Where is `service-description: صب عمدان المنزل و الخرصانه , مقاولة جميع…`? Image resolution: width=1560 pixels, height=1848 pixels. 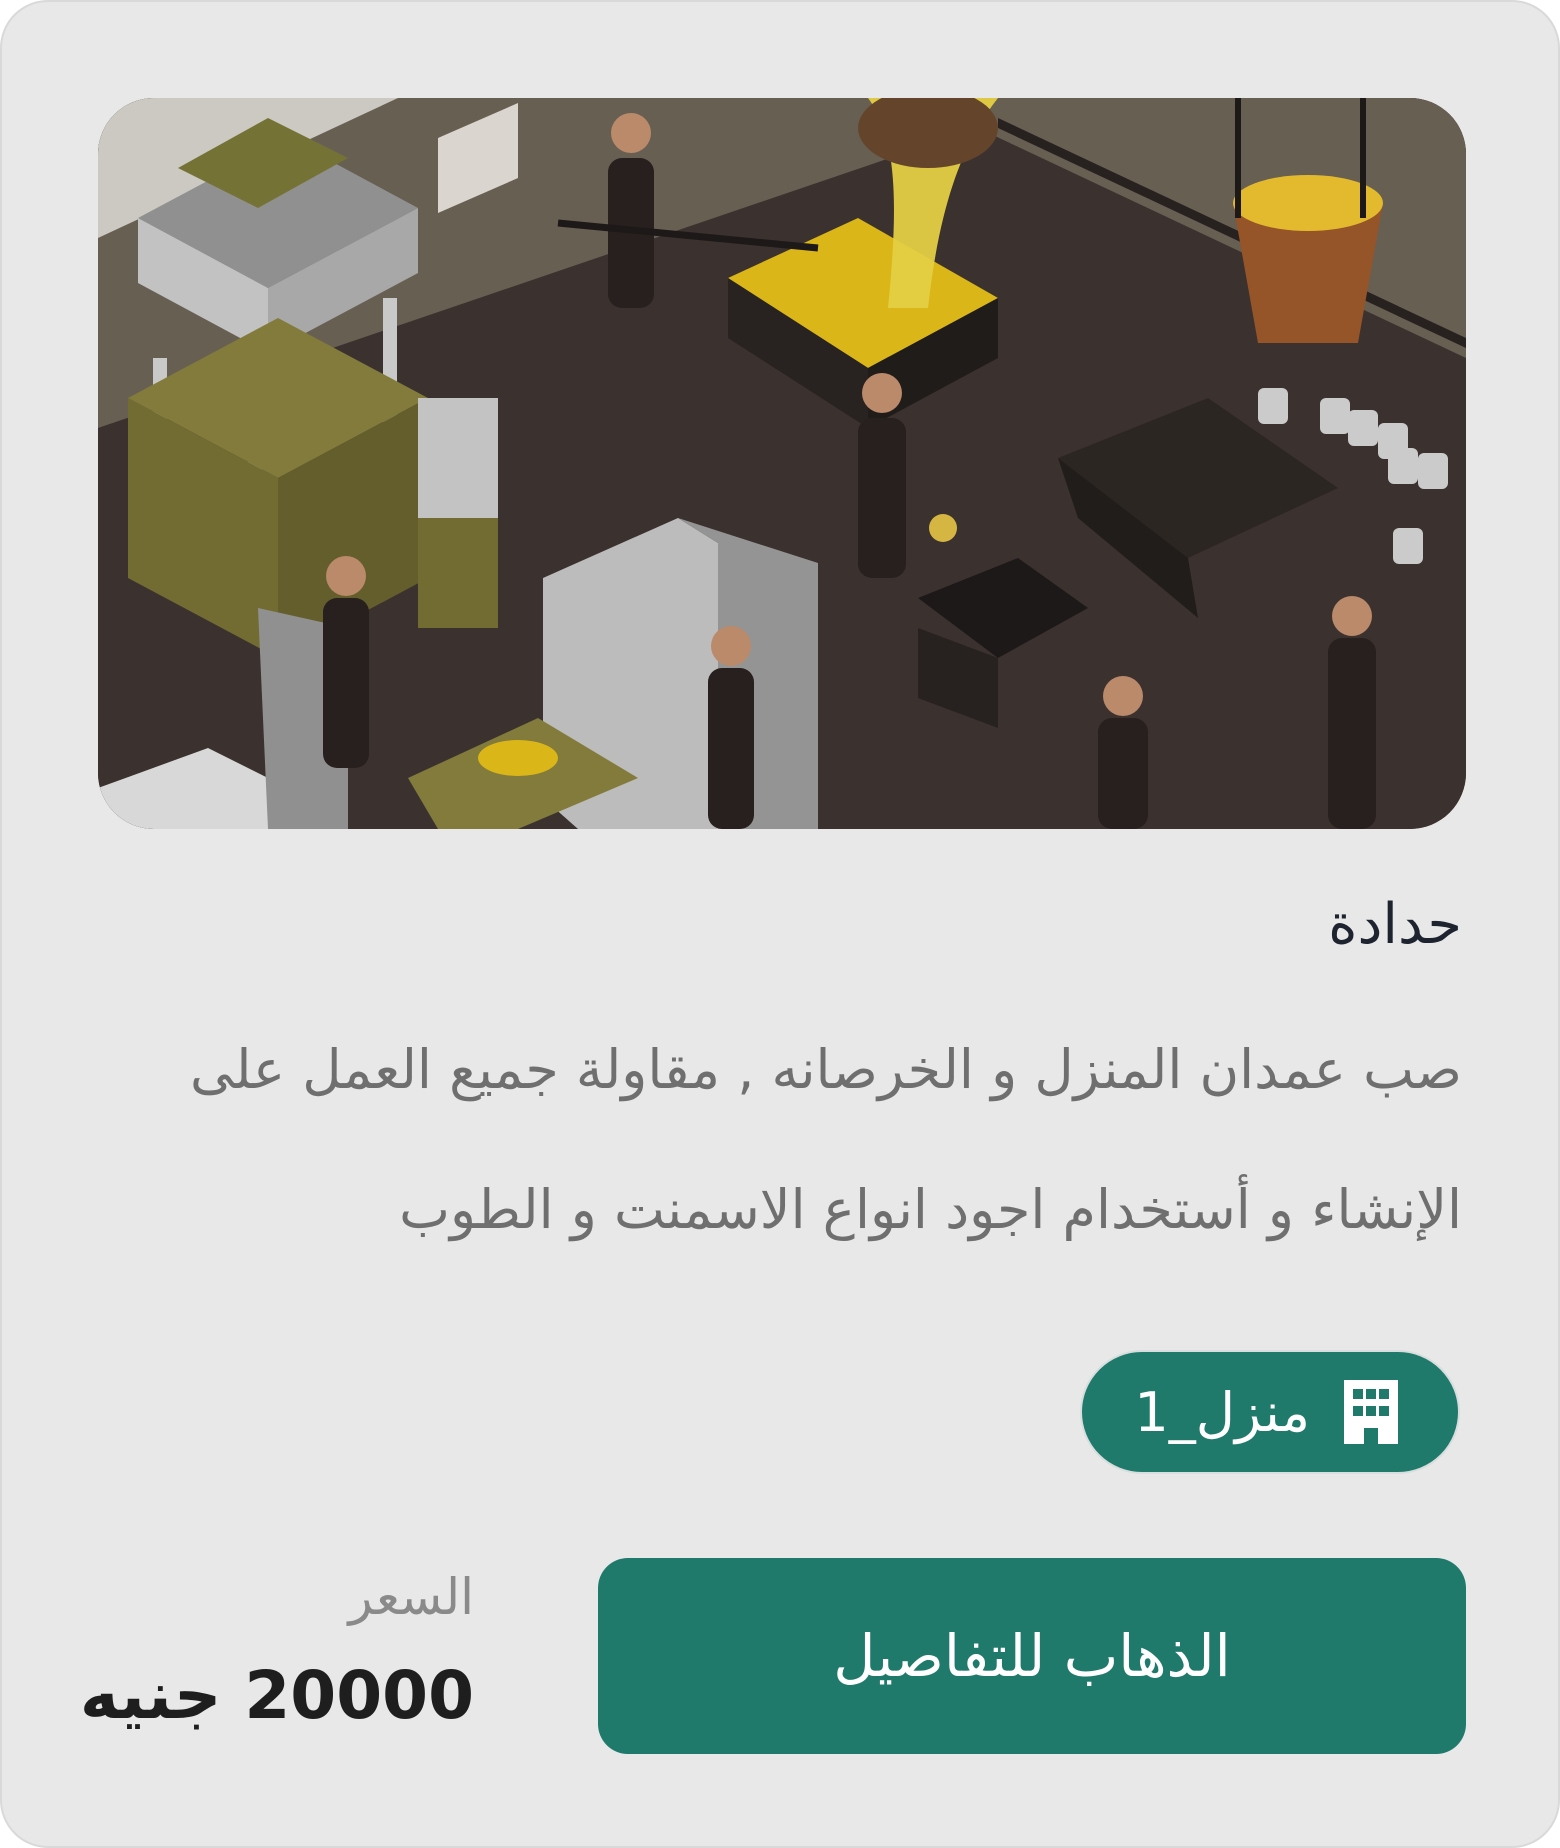
service-description: صب عمدان المنزل و الخرصانه , مقاولة جميع… is located at coordinates (826, 1139).